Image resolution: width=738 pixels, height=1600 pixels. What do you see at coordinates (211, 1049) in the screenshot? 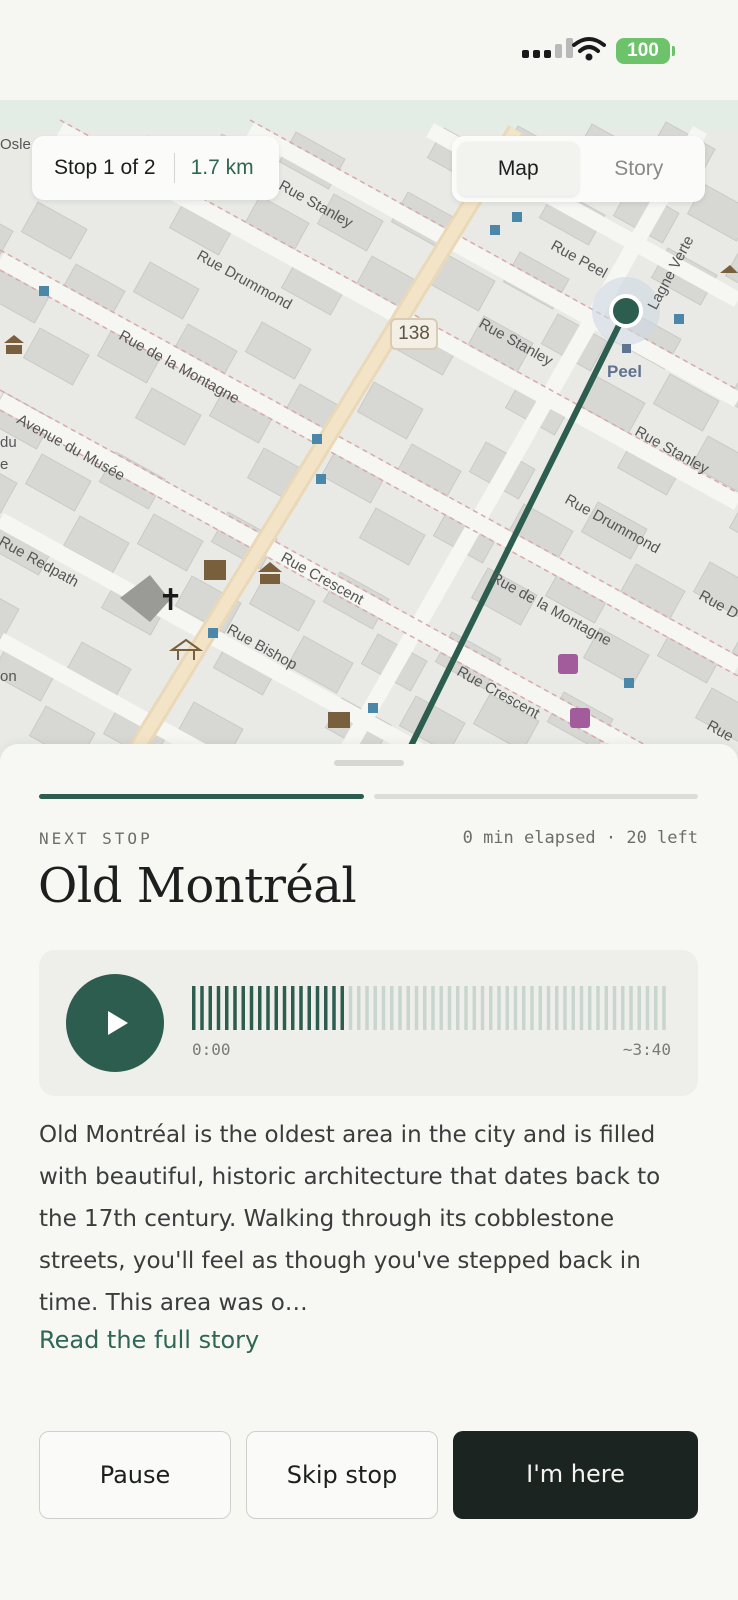
I see `current-time: 0:00` at bounding box center [211, 1049].